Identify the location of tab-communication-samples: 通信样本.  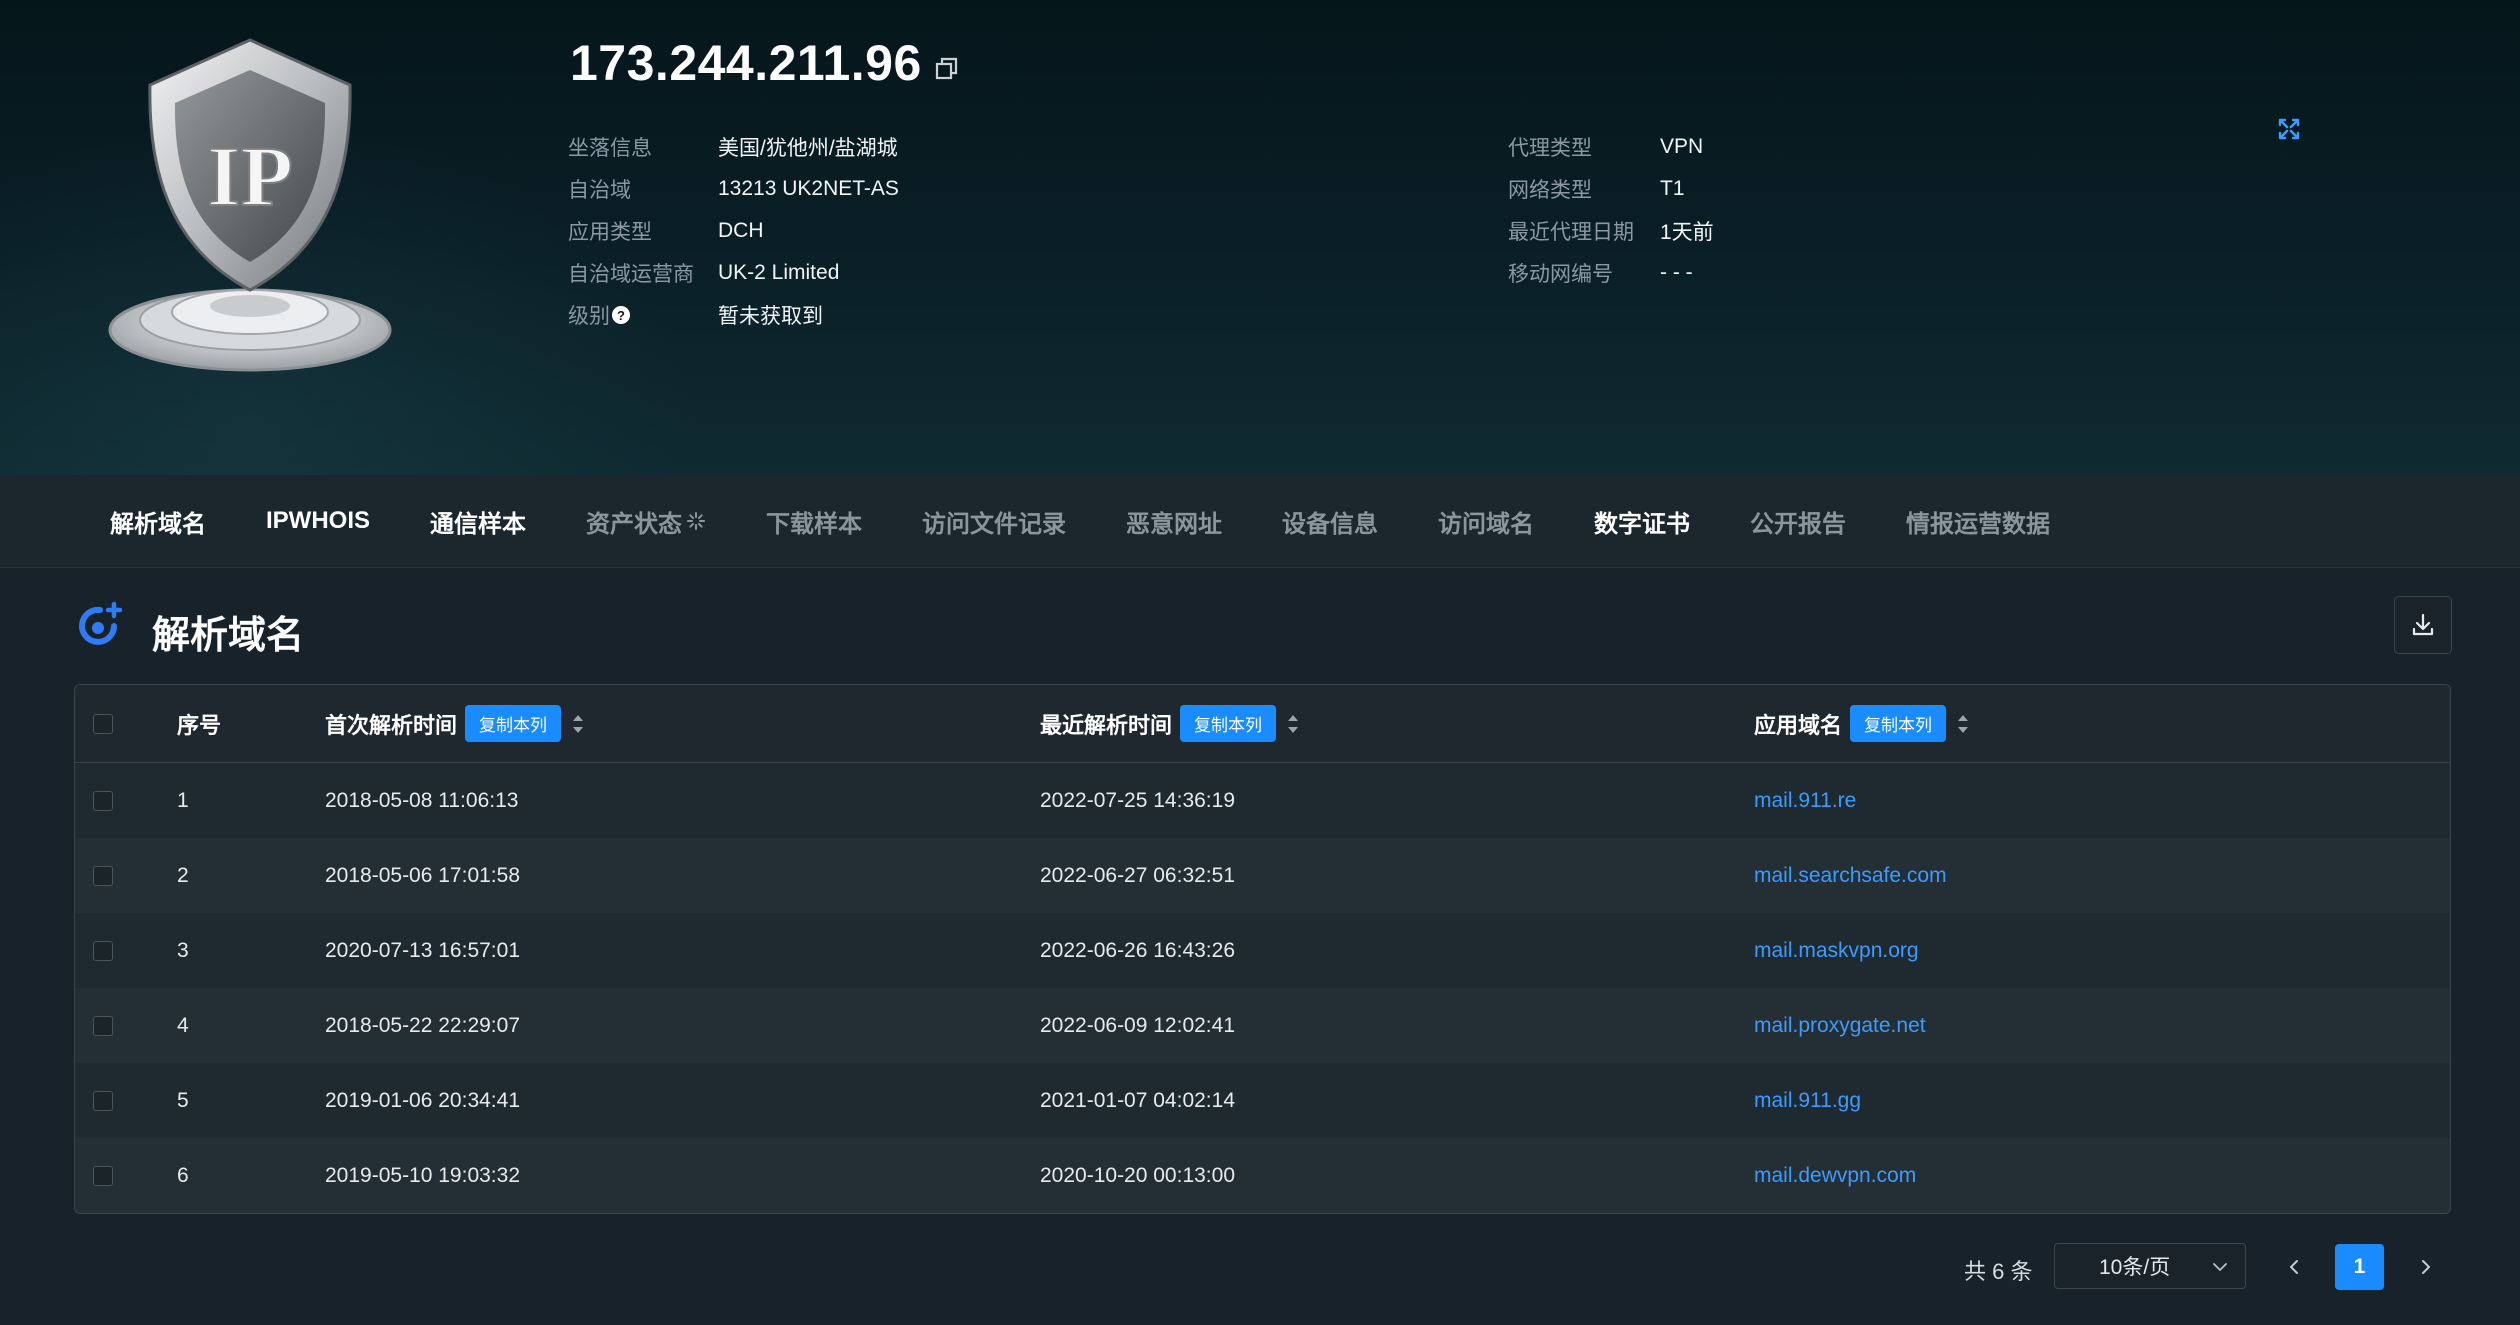
(478, 521).